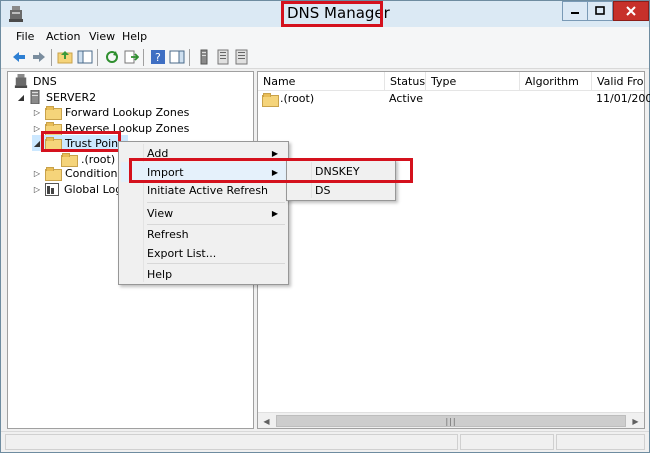  What do you see at coordinates (297, 98) in the screenshot?
I see `row-name: .(root)` at bounding box center [297, 98].